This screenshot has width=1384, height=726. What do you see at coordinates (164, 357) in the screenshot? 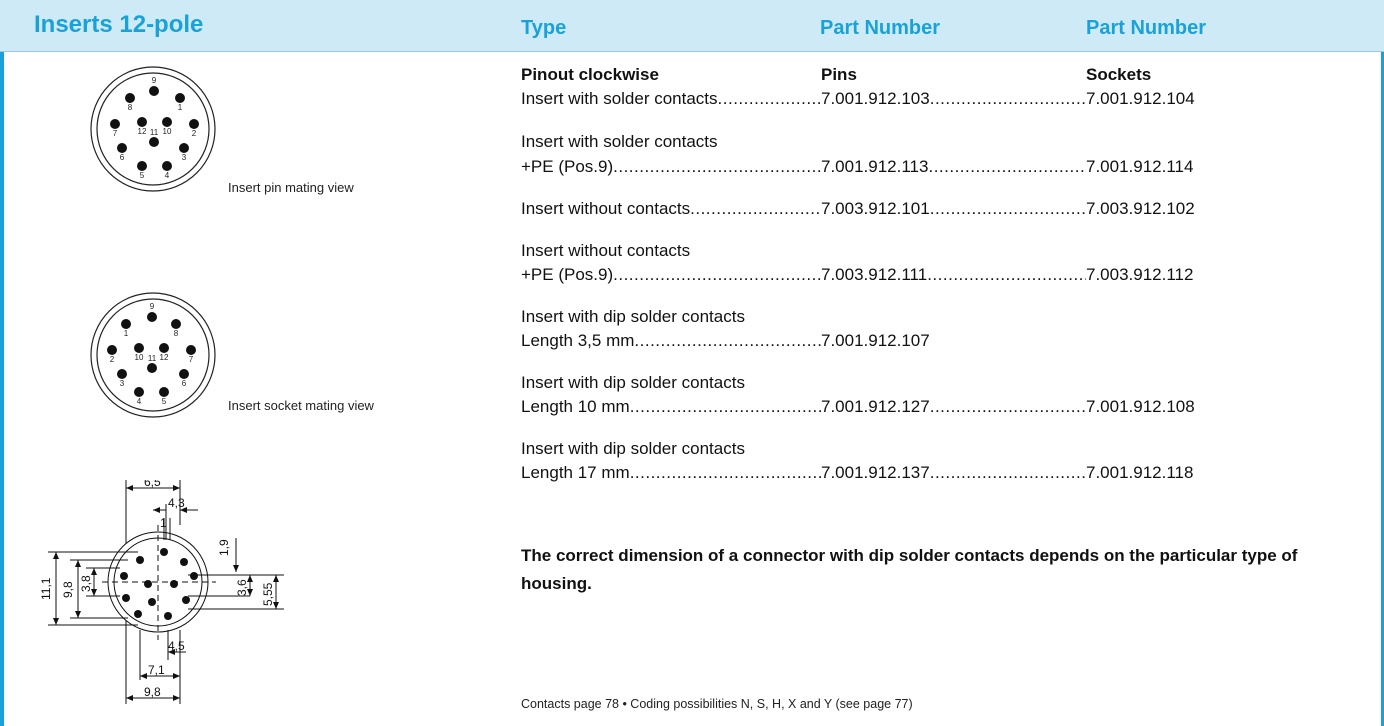
I see `socket-number-12: 12` at bounding box center [164, 357].